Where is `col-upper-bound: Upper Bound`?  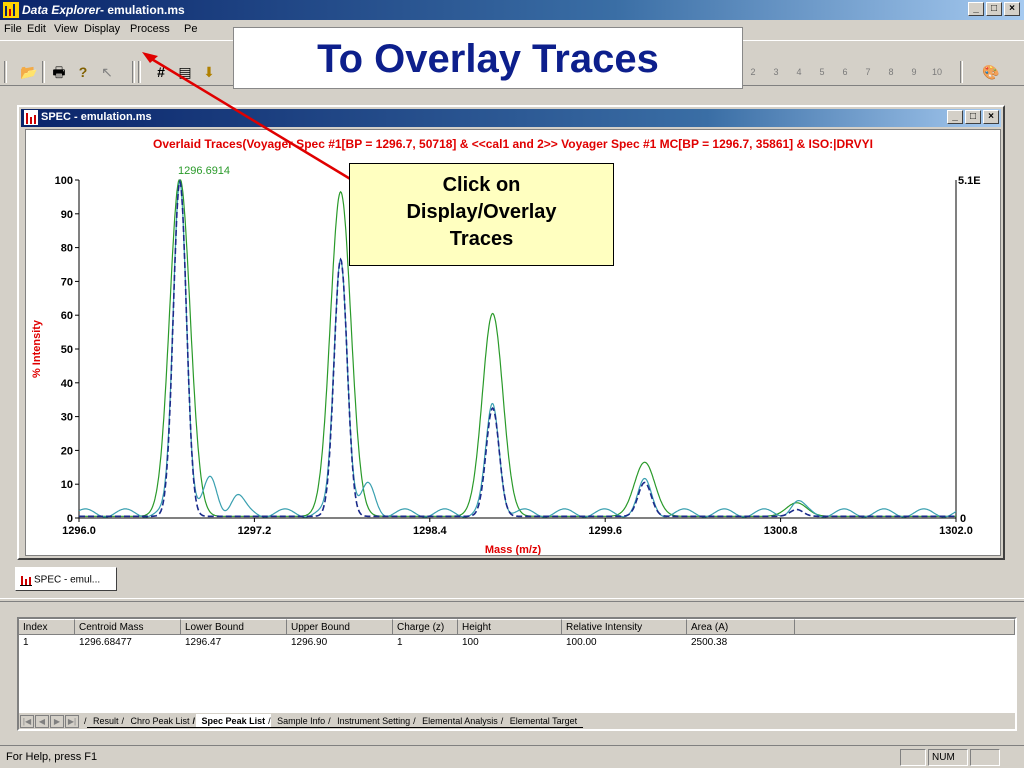 col-upper-bound: Upper Bound is located at coordinates (340, 627).